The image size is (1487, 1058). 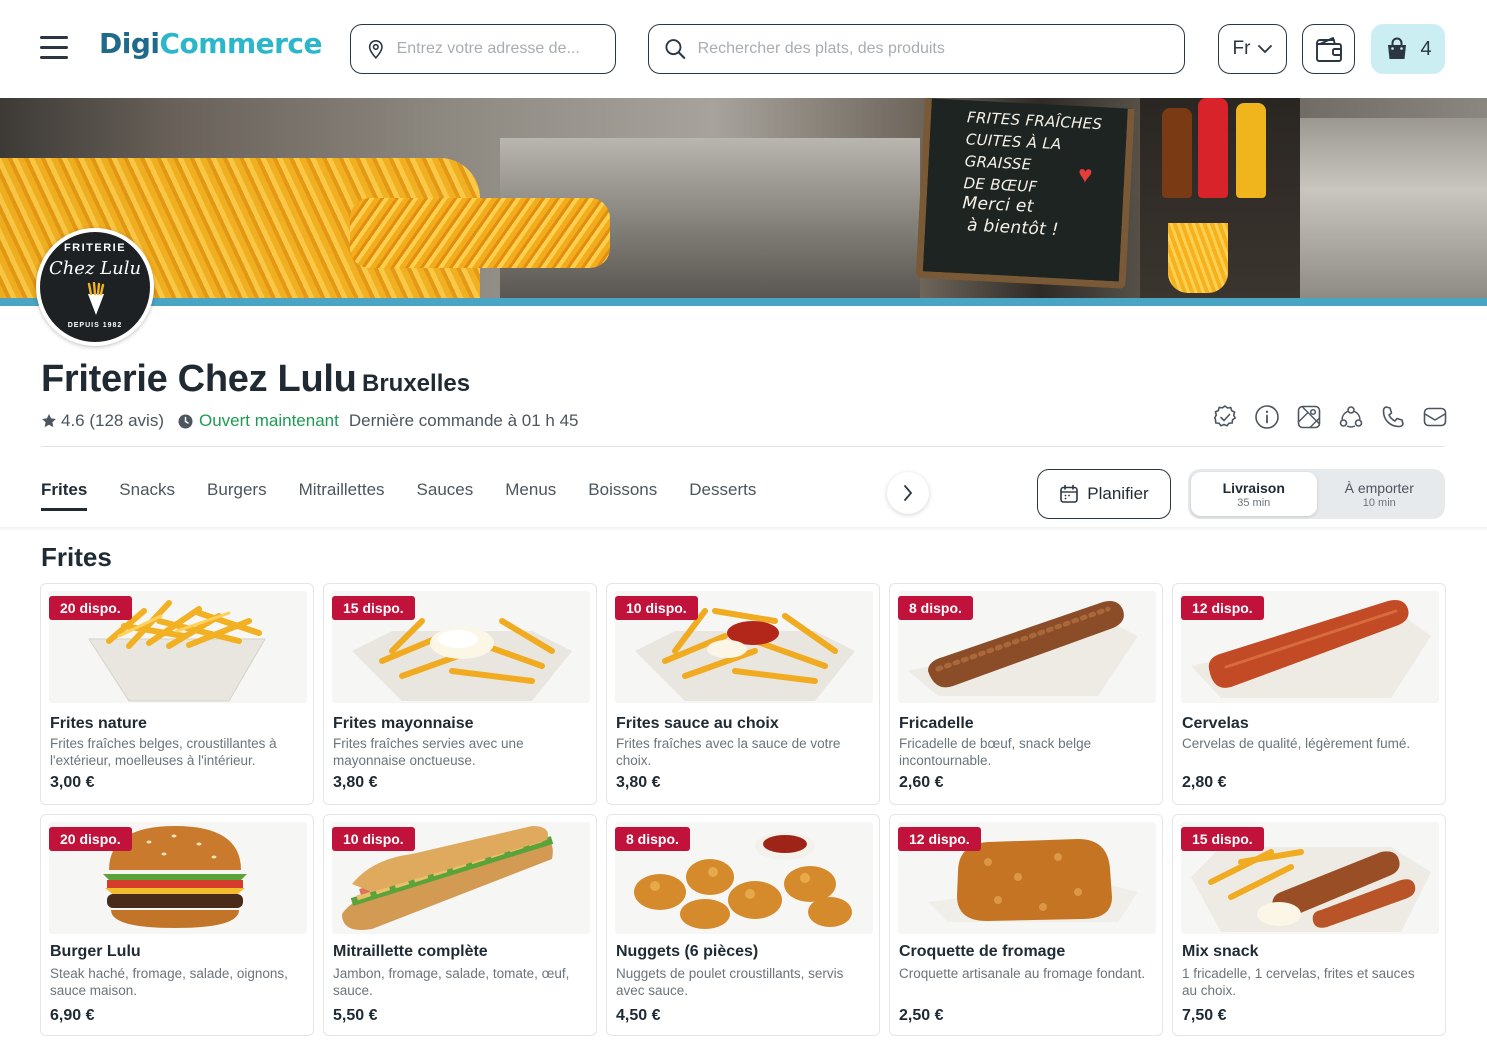 I want to click on product-price: 2,60 €, so click(x=921, y=782).